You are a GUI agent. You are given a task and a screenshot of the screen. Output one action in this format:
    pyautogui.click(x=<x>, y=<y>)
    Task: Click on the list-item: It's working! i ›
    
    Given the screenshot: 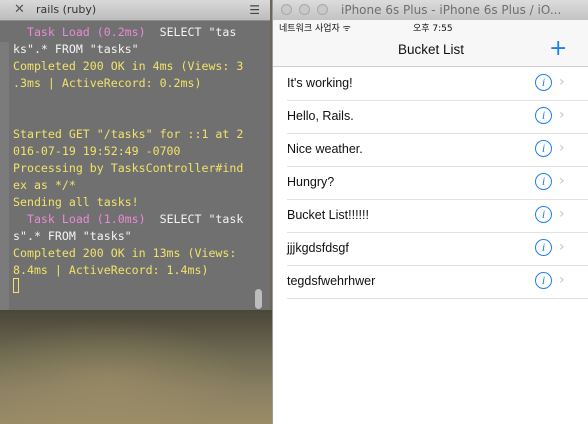 What is the action you would take?
    pyautogui.click(x=430, y=84)
    